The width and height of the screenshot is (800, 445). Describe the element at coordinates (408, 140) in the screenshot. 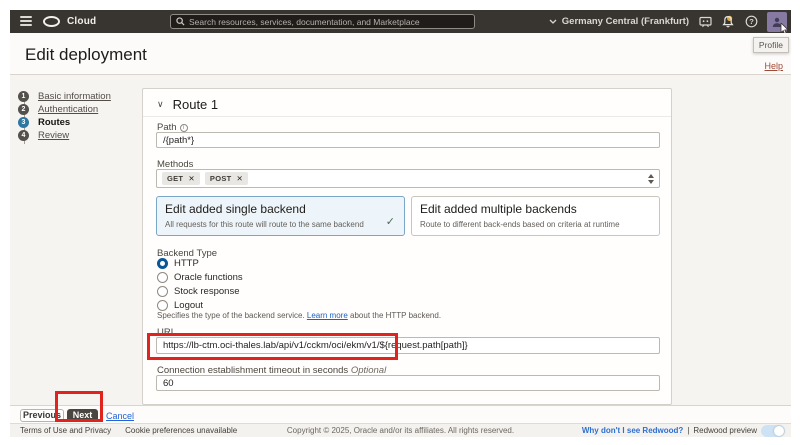

I see `path-input` at that location.